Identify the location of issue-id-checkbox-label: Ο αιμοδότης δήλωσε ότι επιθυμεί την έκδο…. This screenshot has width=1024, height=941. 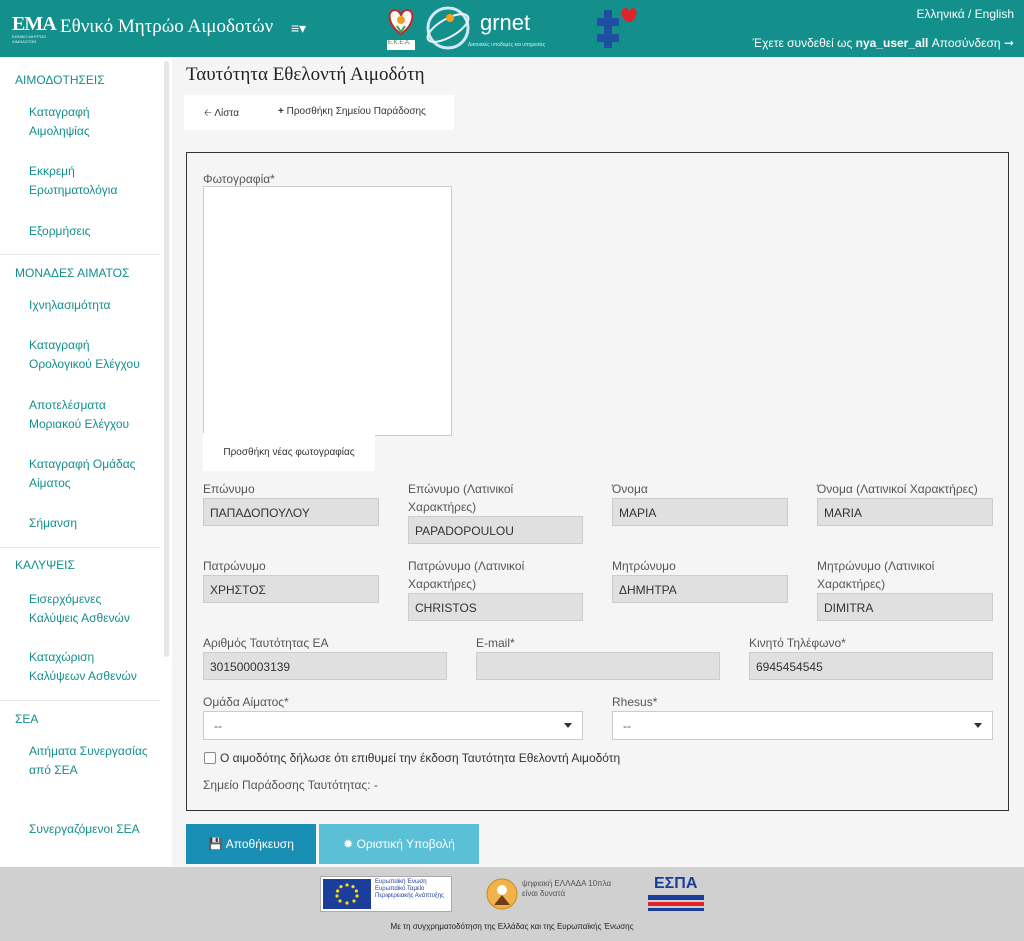
(420, 758).